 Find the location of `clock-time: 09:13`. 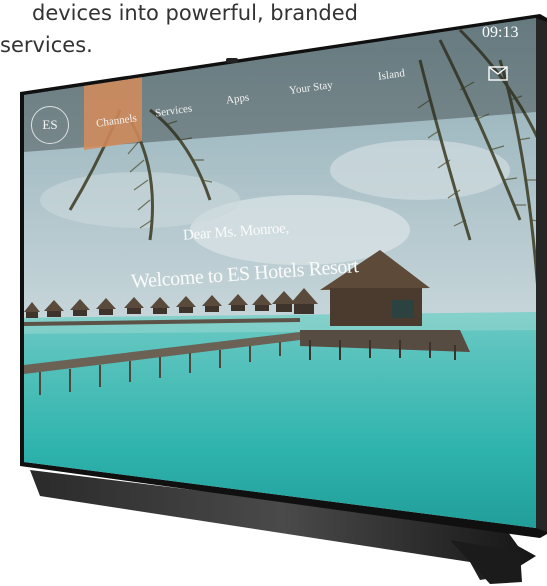

clock-time: 09:13 is located at coordinates (500, 32).